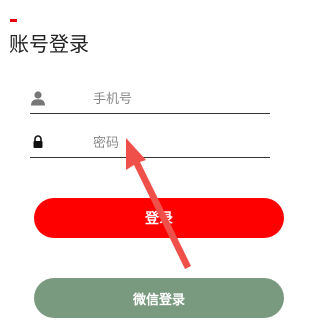 Image resolution: width=321 pixels, height=330 pixels. What do you see at coordinates (38, 142) in the screenshot?
I see `lock-icon` at bounding box center [38, 142].